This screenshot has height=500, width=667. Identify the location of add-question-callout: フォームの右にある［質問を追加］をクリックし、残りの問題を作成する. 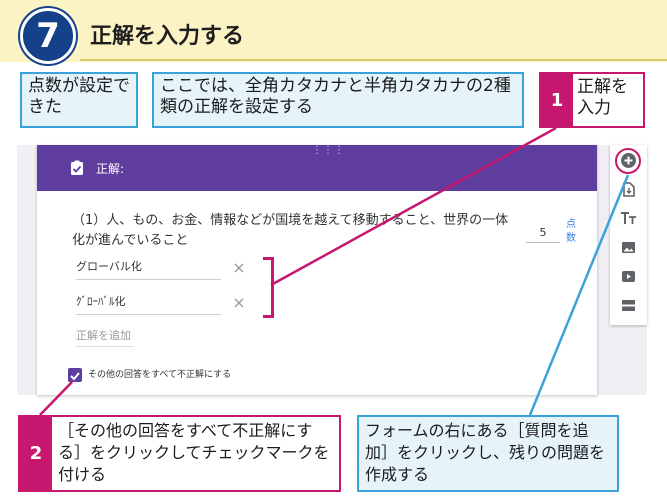
(488, 453).